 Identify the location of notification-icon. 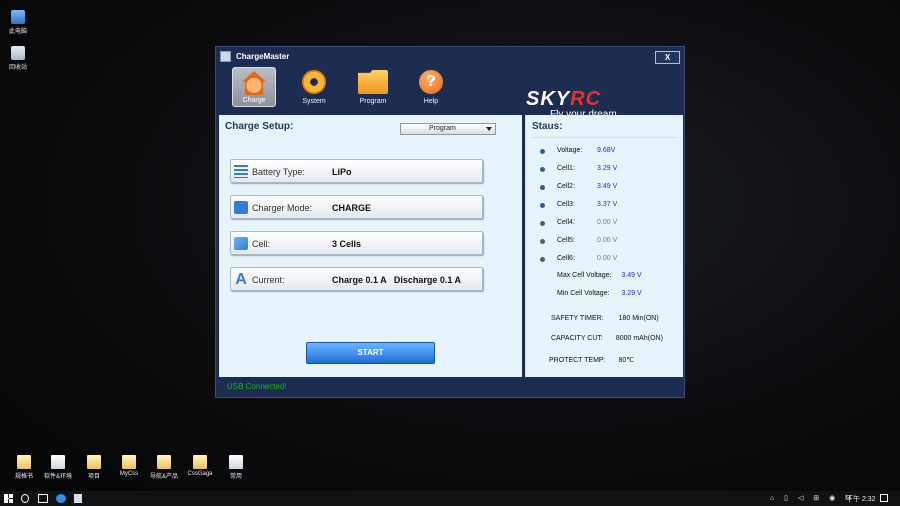
(884, 498).